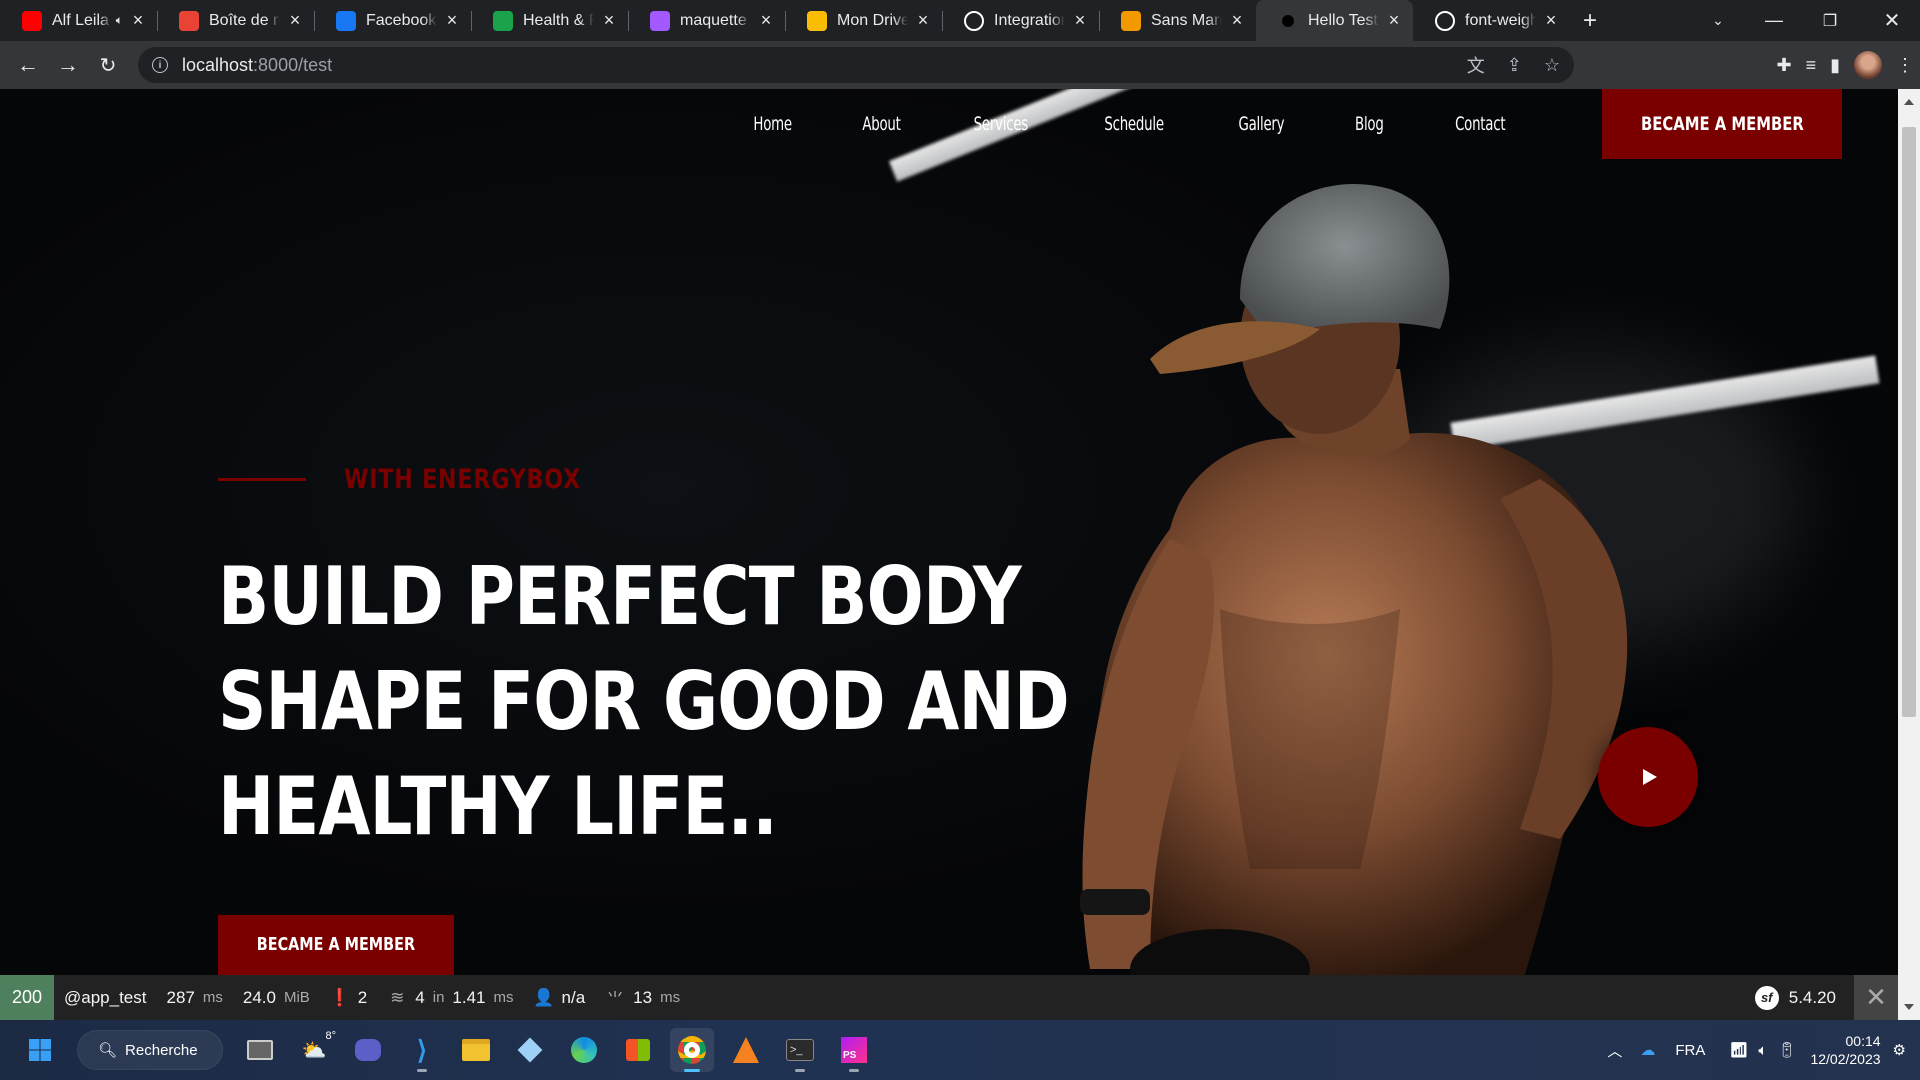 This screenshot has height=1080, width=1920. Describe the element at coordinates (397, 997) in the screenshot. I see `layers-icon: ≋` at that location.